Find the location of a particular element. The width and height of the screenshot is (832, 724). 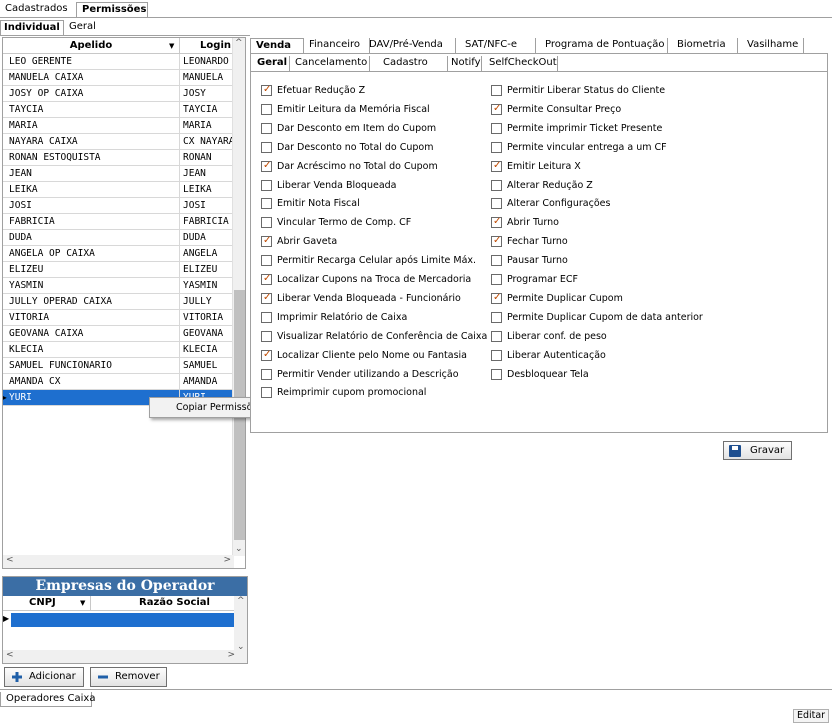

permission-checkbox: Permitir Vender utilizando a Descrição is located at coordinates (360, 375).